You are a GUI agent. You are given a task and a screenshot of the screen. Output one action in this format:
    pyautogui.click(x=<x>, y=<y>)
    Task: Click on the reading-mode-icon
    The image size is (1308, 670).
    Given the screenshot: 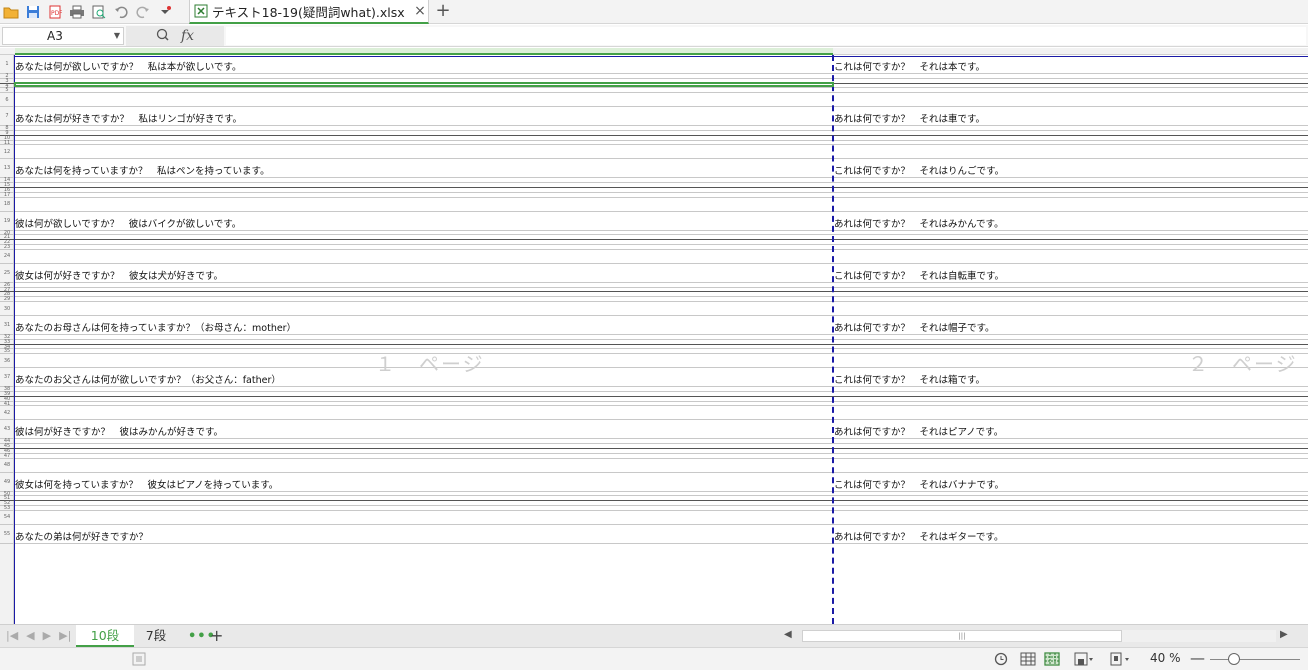 What is the action you would take?
    pyautogui.click(x=1119, y=659)
    